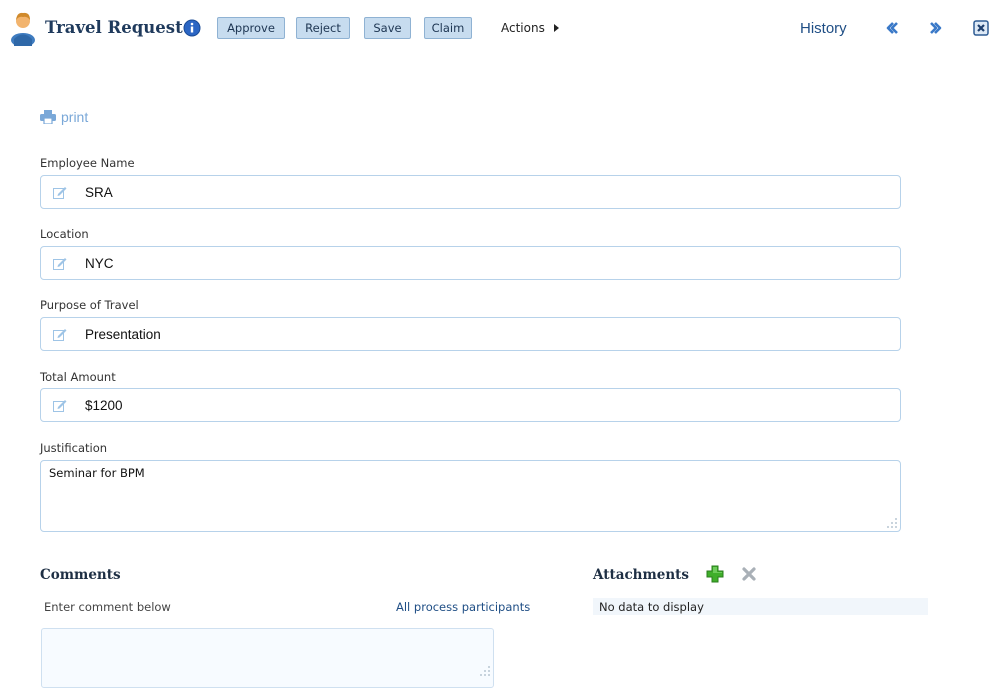 This screenshot has height=688, width=989. I want to click on actions-menu-label: Actions, so click(523, 28).